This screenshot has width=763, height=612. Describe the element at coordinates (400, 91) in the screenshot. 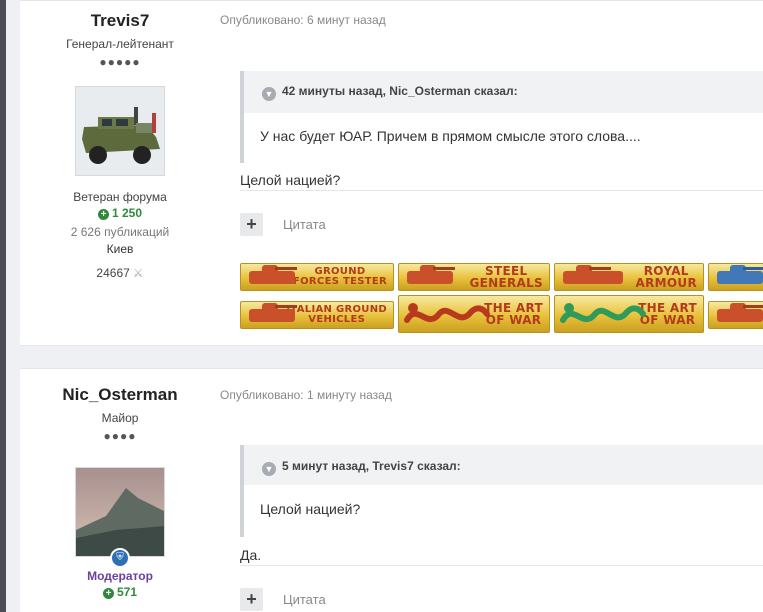

I see `quote-header-text: 42 минуты назад, Nic_Osterman сказал:` at that location.